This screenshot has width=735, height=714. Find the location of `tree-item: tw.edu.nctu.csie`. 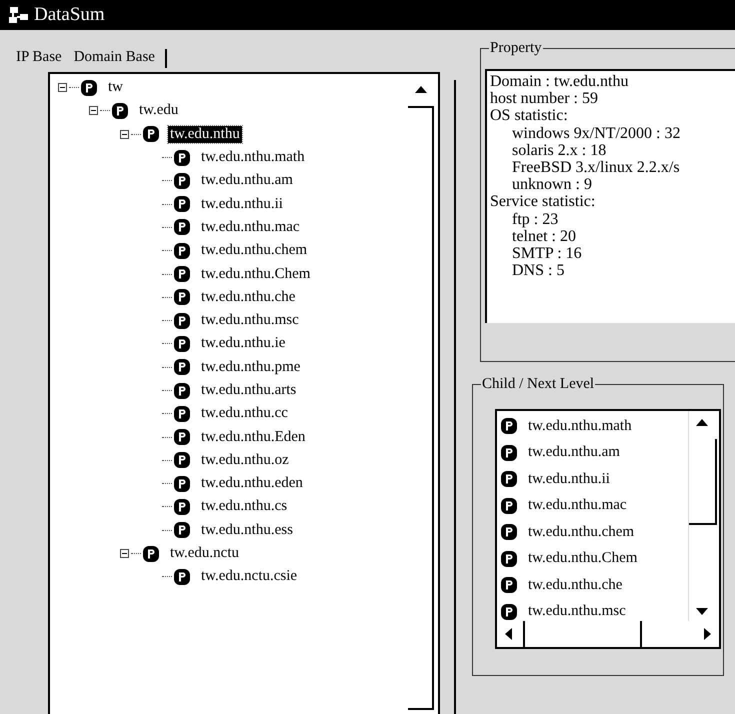

tree-item: tw.edu.nctu.csie is located at coordinates (249, 577).